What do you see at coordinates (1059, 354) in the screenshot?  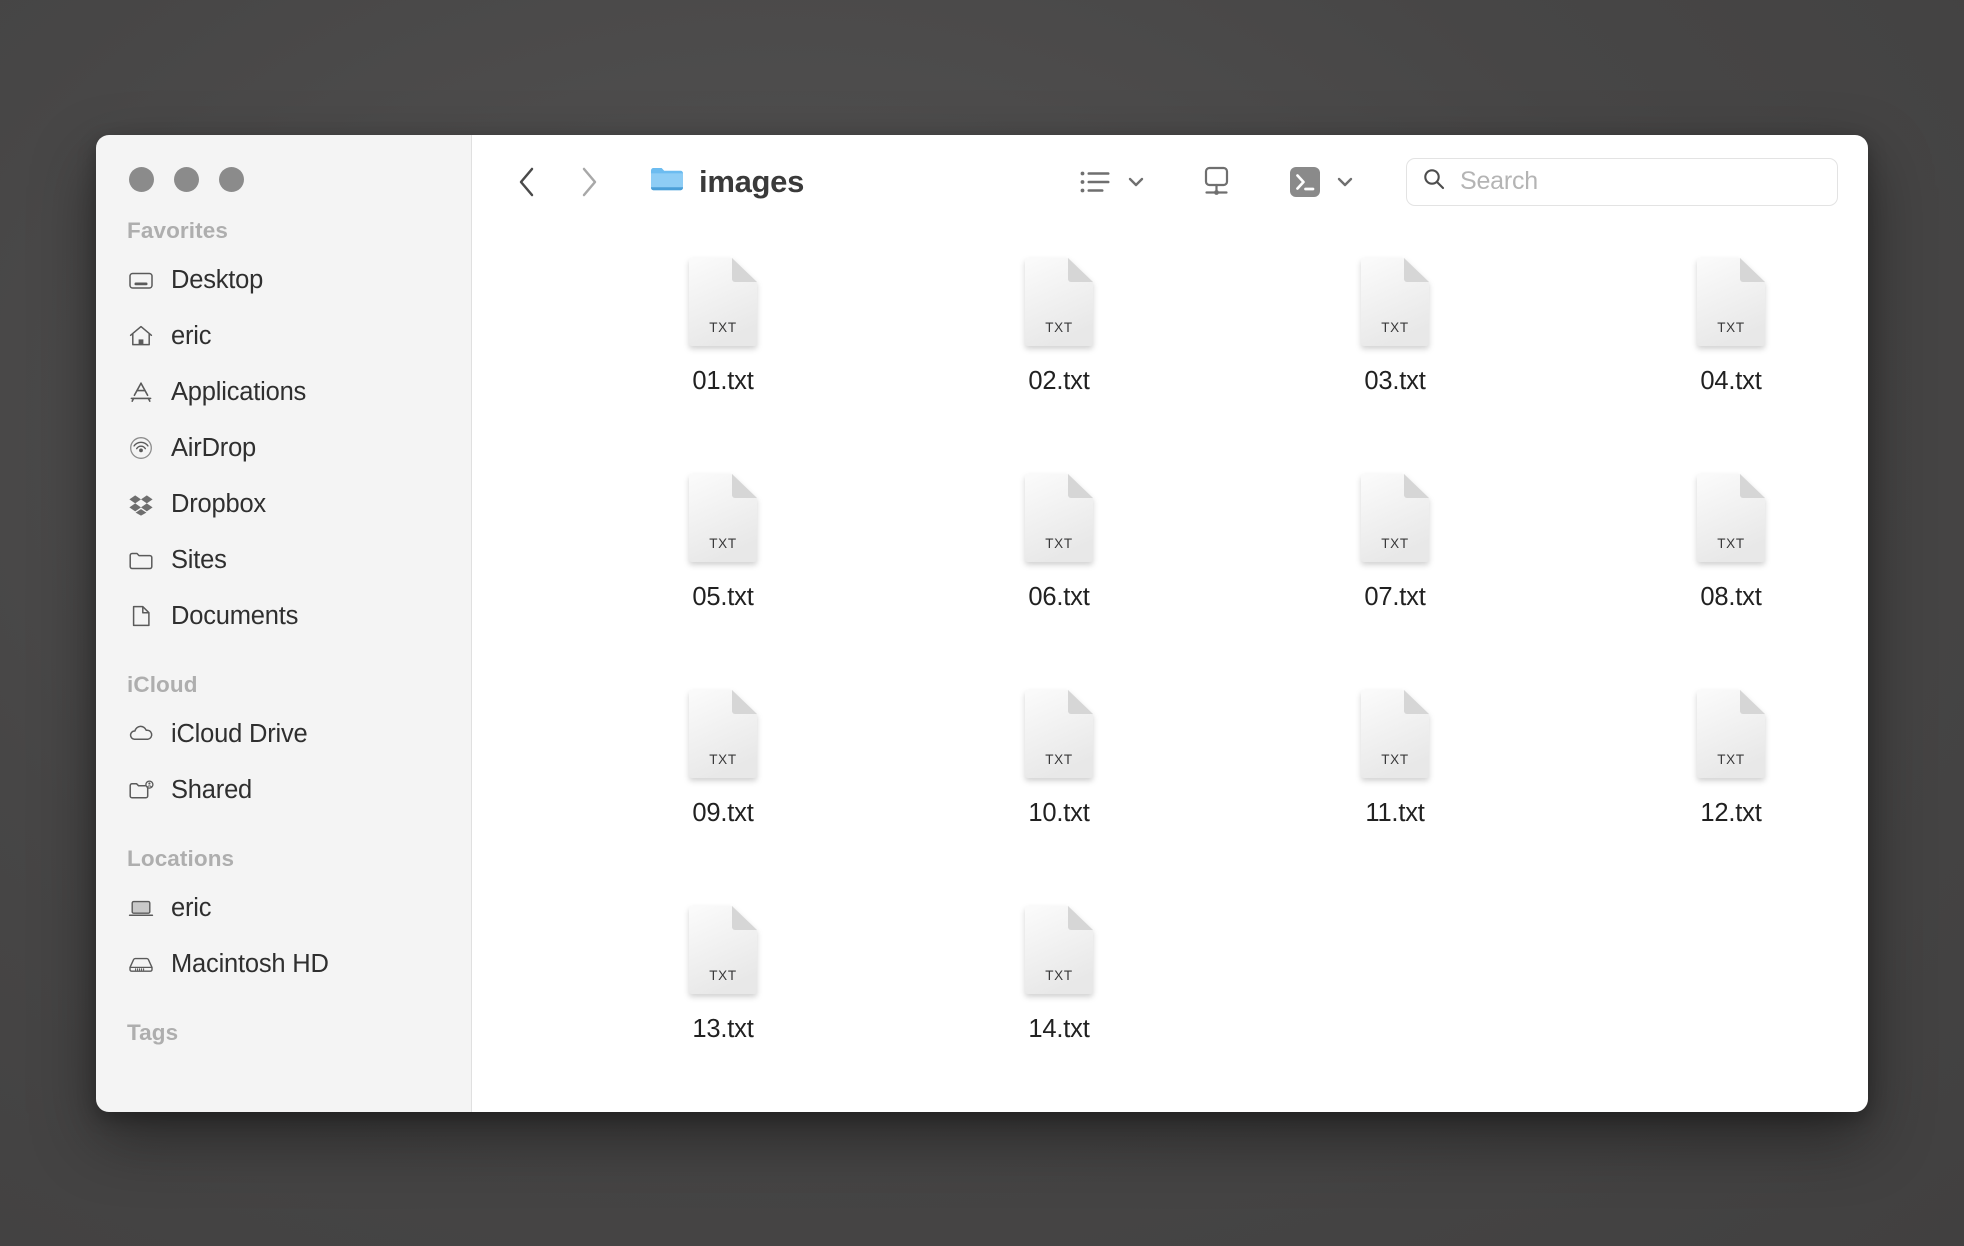 I see `file-item: TXT 02.txt` at bounding box center [1059, 354].